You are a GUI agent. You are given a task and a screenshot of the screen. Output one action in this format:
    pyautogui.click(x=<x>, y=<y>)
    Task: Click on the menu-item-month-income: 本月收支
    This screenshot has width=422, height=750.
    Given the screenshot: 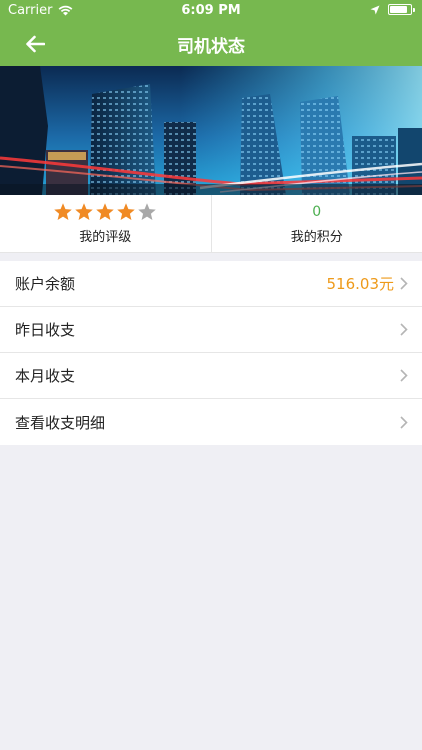 What is the action you would take?
    pyautogui.click(x=211, y=376)
    